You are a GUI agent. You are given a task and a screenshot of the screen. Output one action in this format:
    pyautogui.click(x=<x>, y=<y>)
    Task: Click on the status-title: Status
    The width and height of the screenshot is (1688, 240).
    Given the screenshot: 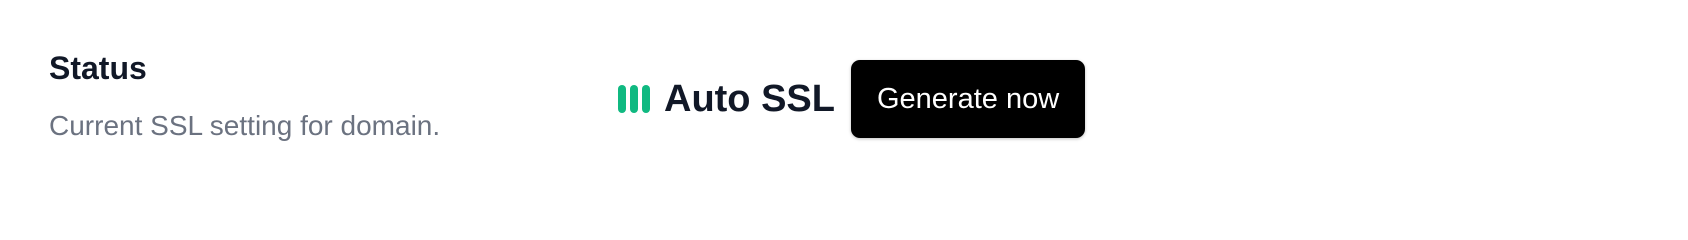 What is the action you would take?
    pyautogui.click(x=98, y=68)
    